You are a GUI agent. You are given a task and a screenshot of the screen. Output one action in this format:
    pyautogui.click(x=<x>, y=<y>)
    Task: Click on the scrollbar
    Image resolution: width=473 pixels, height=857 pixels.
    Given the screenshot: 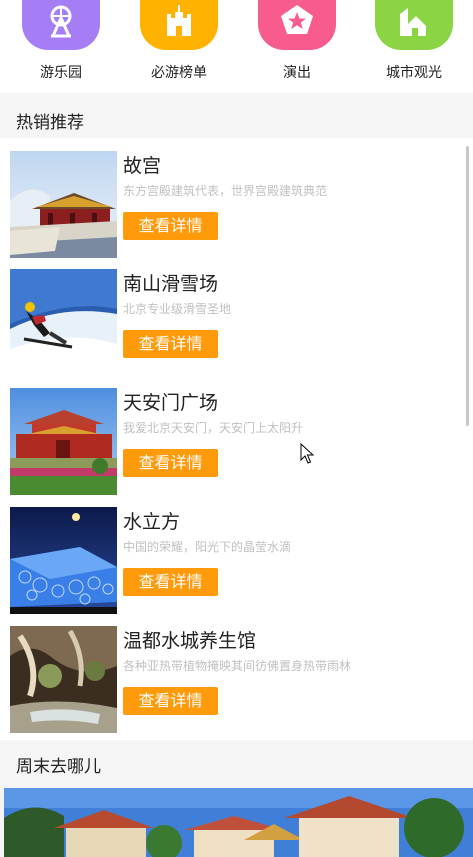 What is the action you would take?
    pyautogui.click(x=467, y=286)
    